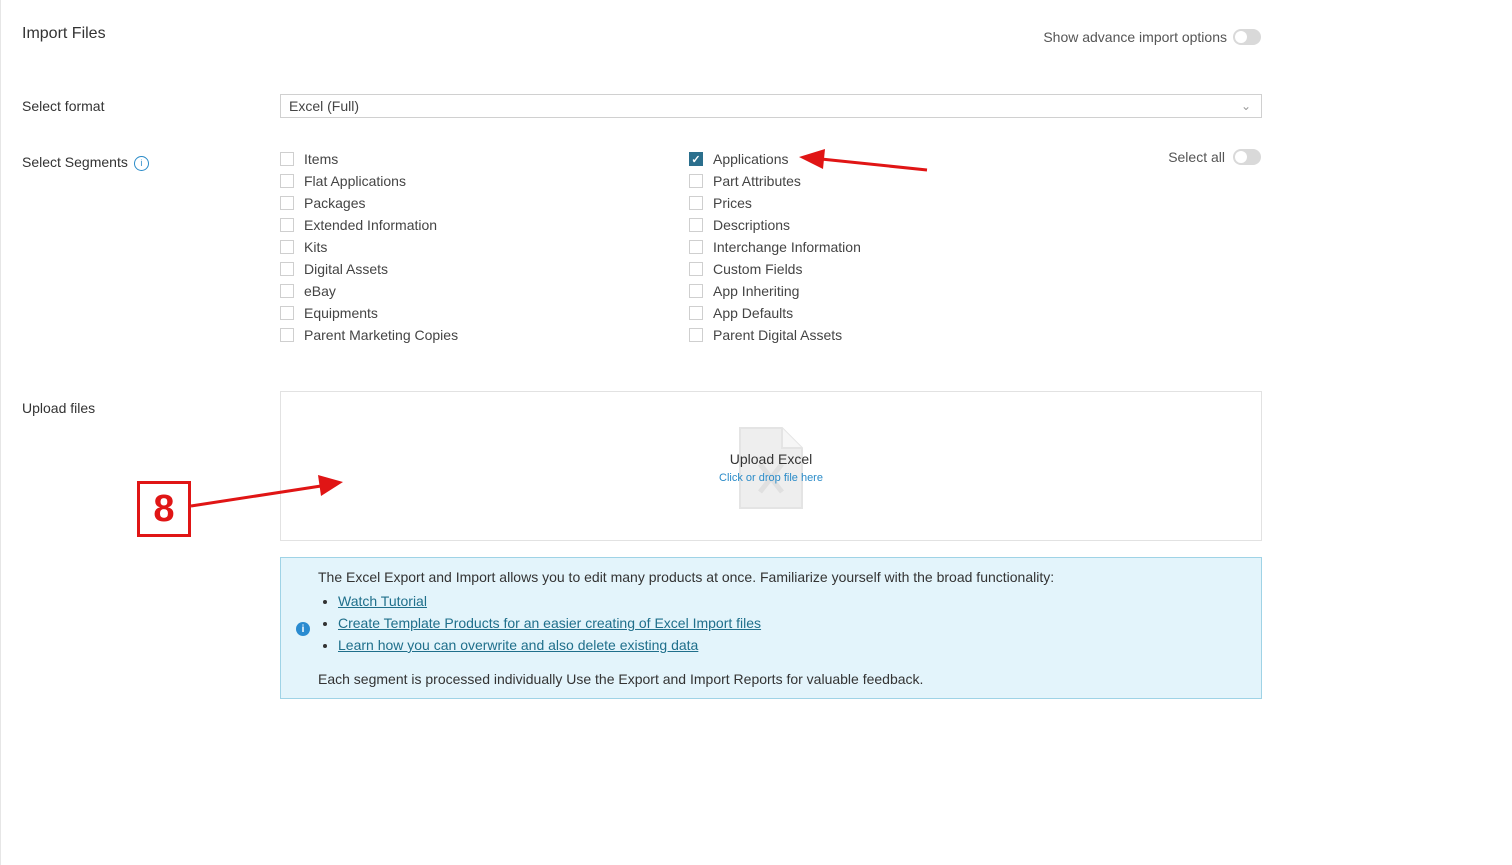 This screenshot has width=1512, height=865. What do you see at coordinates (863, 160) in the screenshot?
I see `arrow-to-applications` at bounding box center [863, 160].